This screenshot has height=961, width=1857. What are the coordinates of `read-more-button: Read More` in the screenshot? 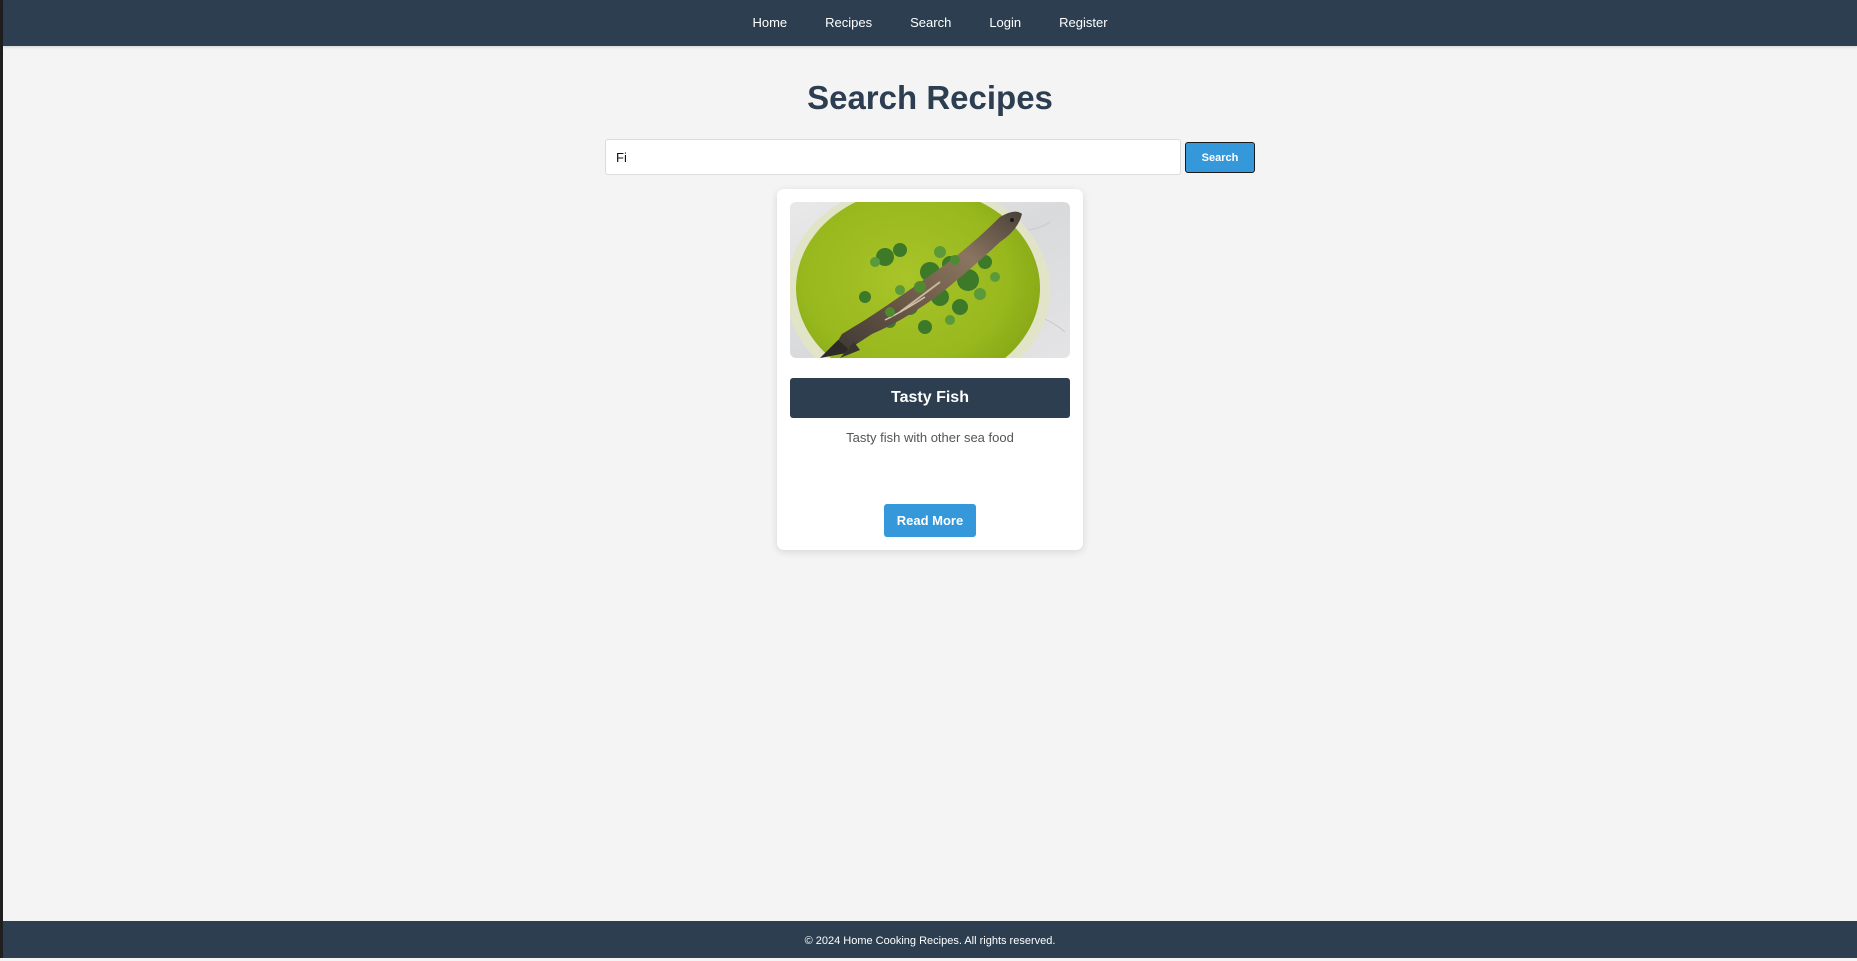 It's located at (930, 520).